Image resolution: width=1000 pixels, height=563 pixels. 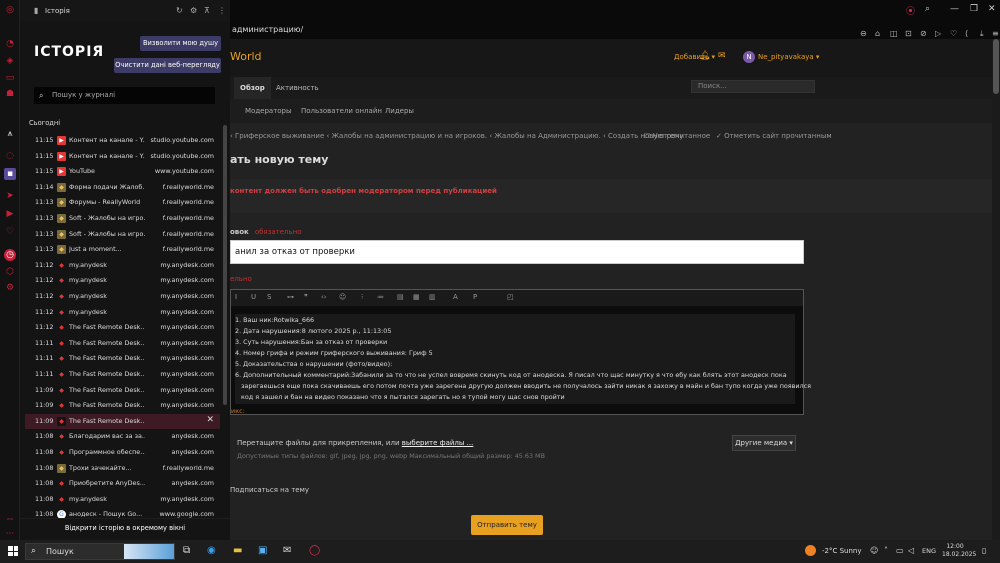 I want to click on player-icon: ▭, so click(x=10, y=78).